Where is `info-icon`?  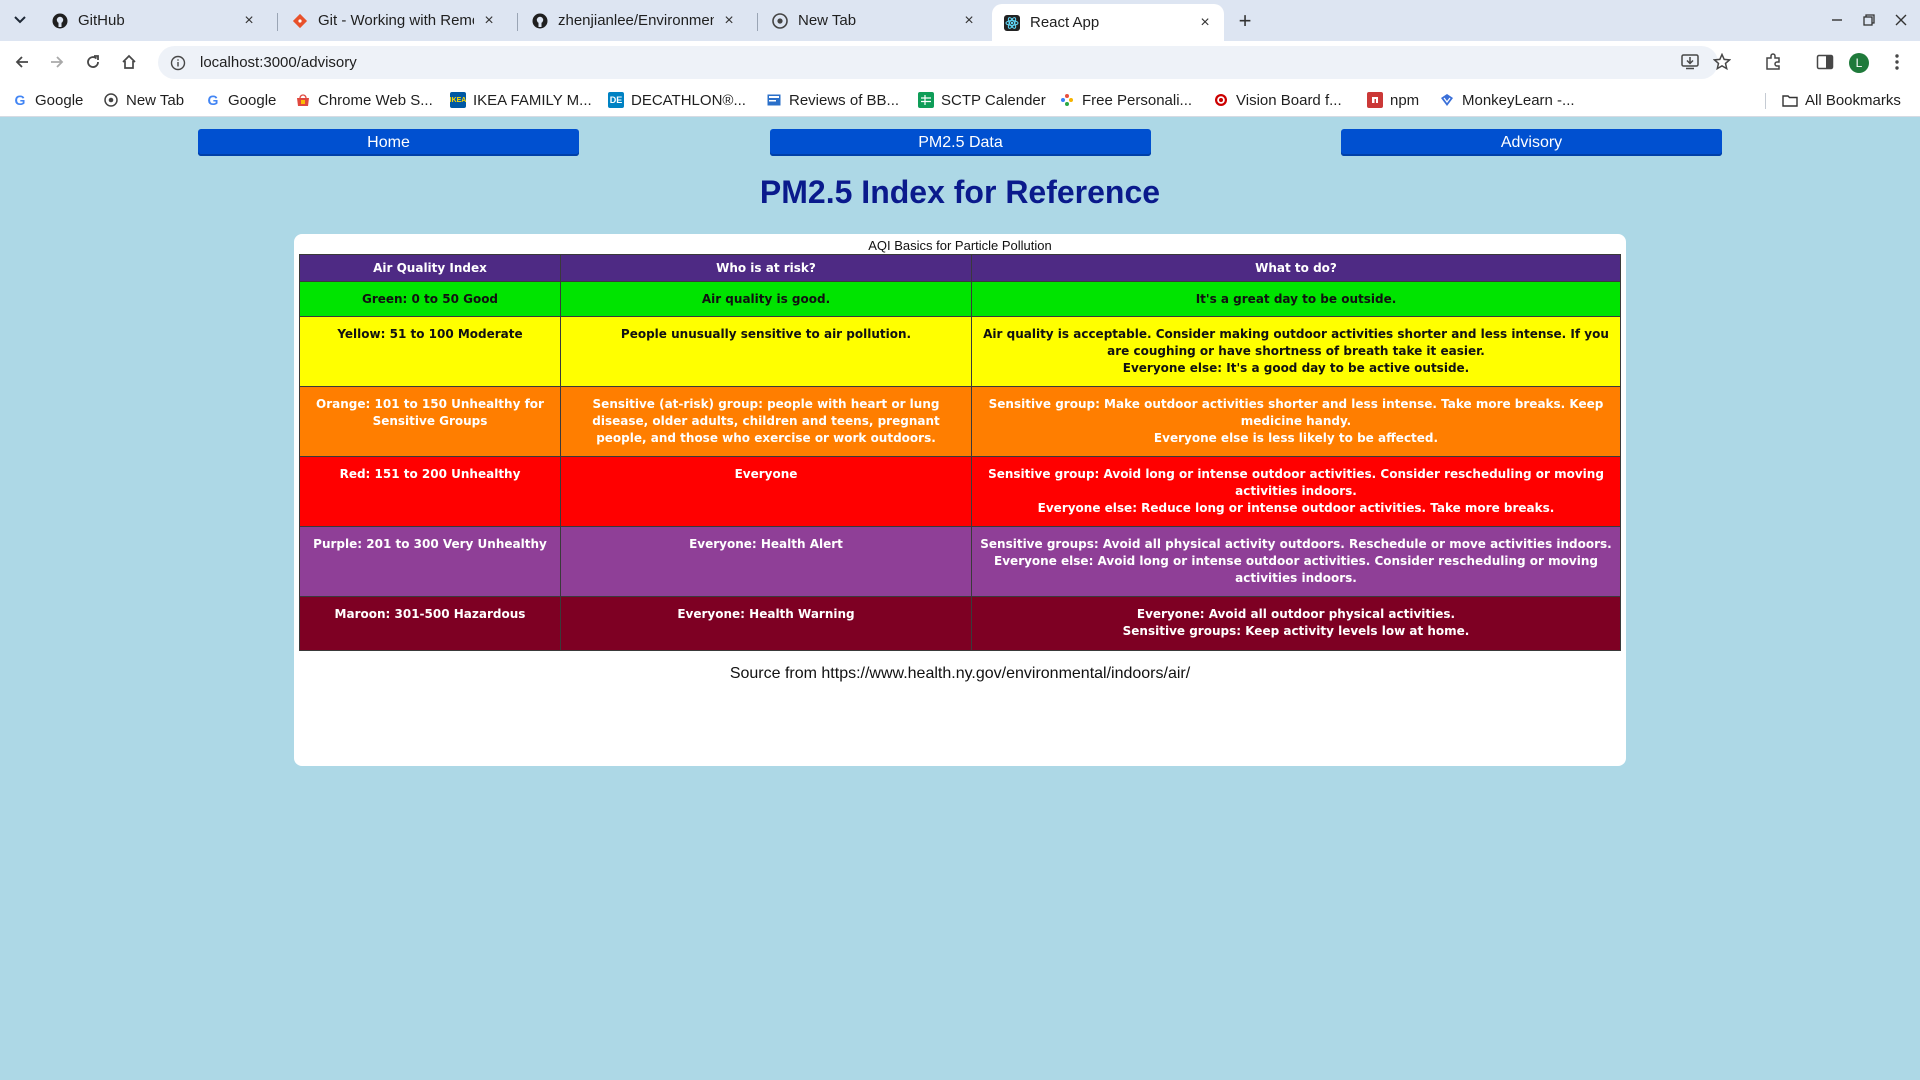 info-icon is located at coordinates (178, 63).